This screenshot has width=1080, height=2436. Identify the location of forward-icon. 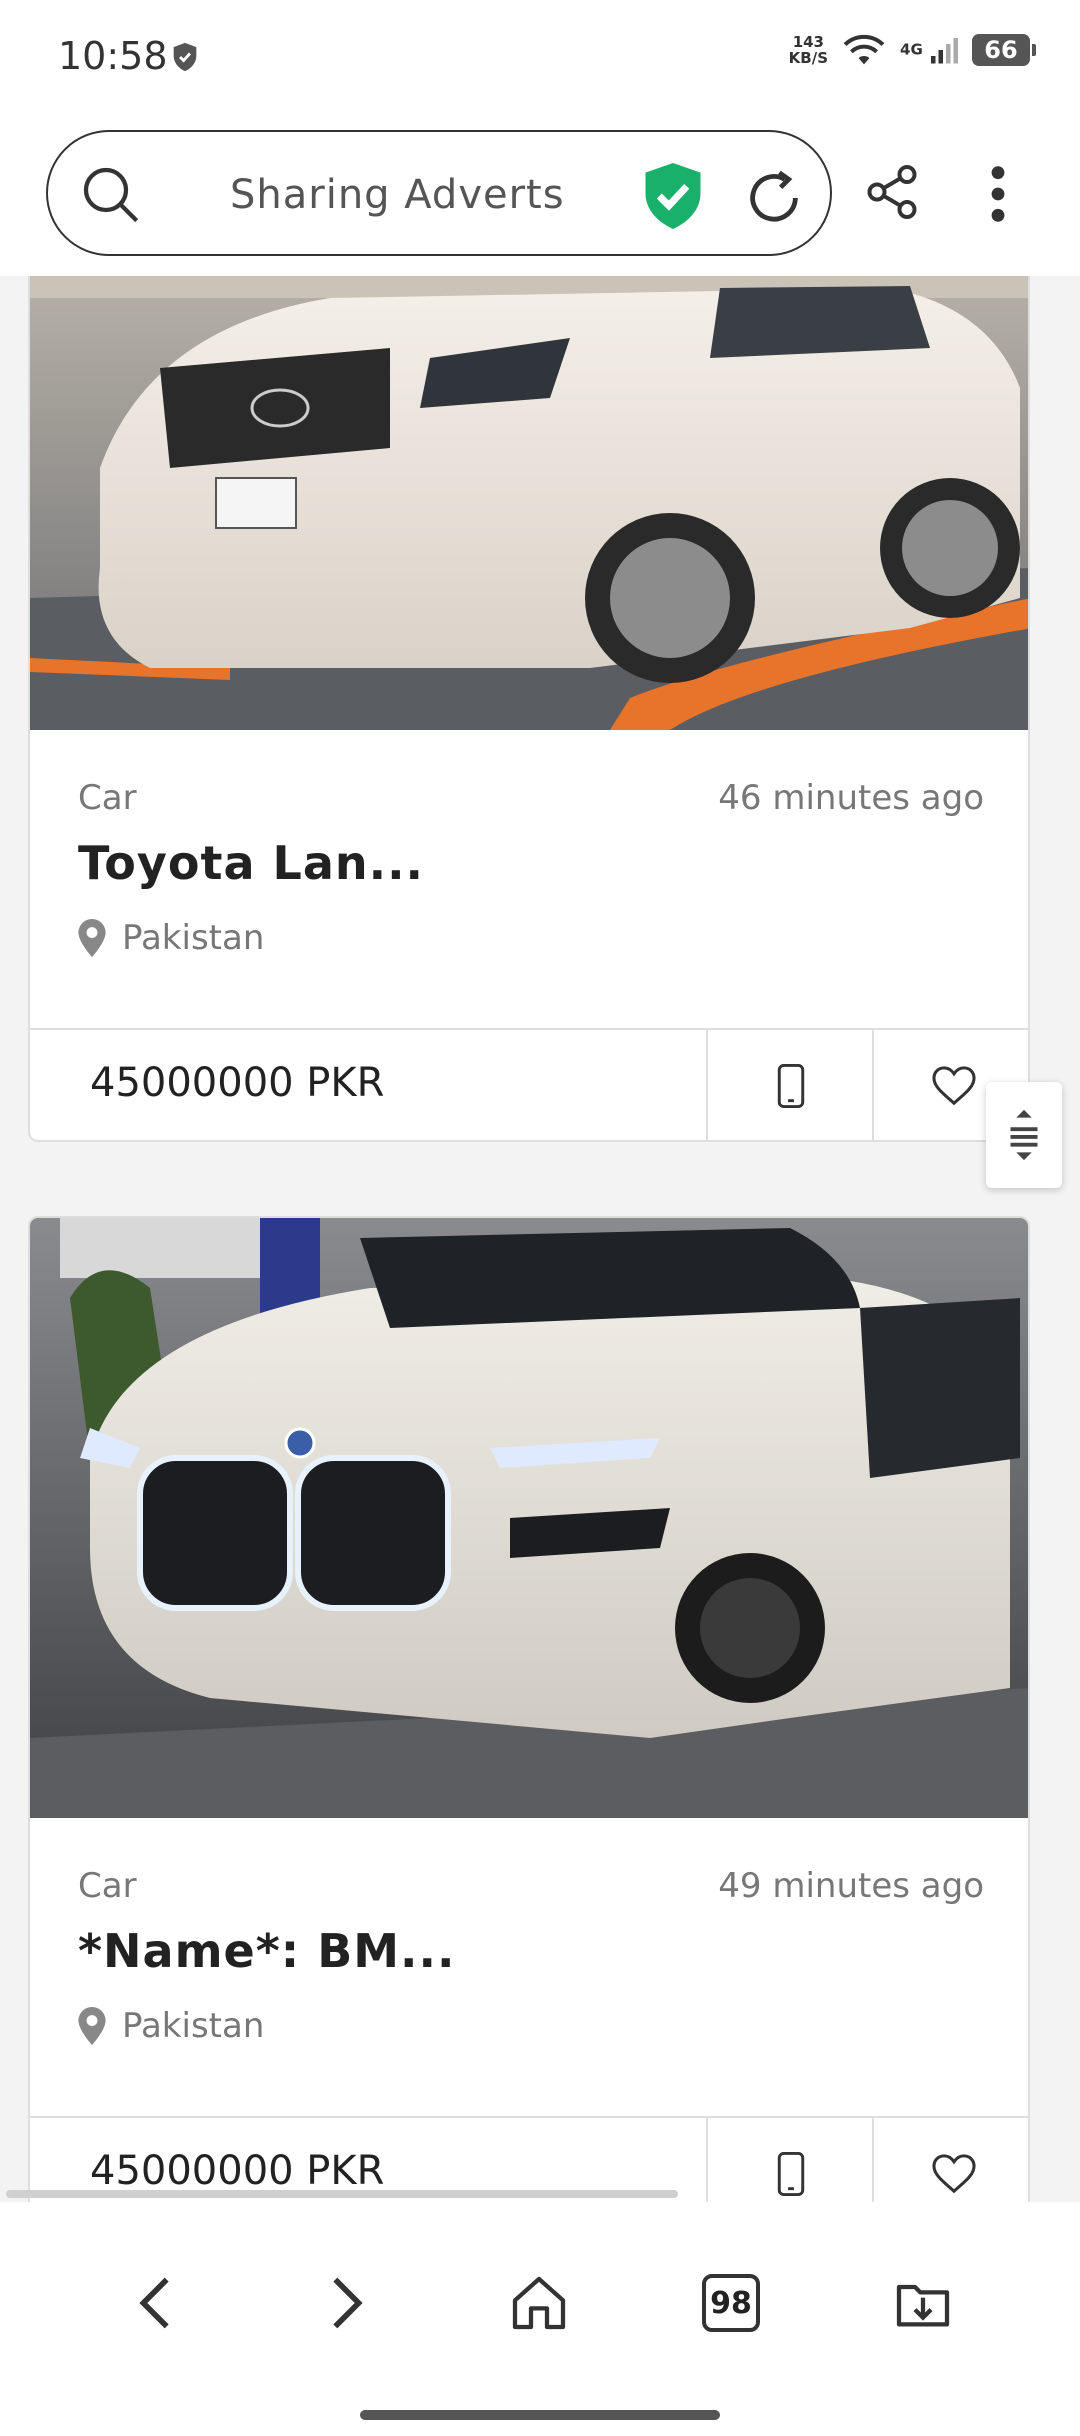
(348, 2303).